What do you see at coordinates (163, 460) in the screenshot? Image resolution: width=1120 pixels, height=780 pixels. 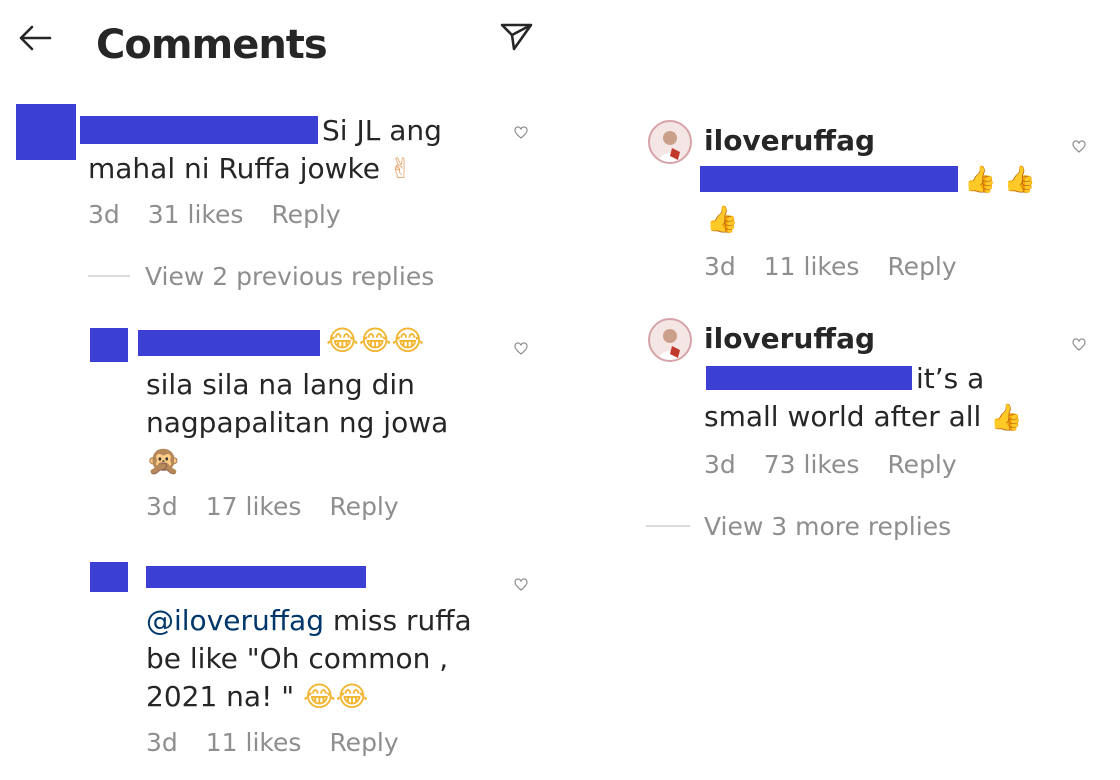 I see `monkey-emoji: 🙊` at bounding box center [163, 460].